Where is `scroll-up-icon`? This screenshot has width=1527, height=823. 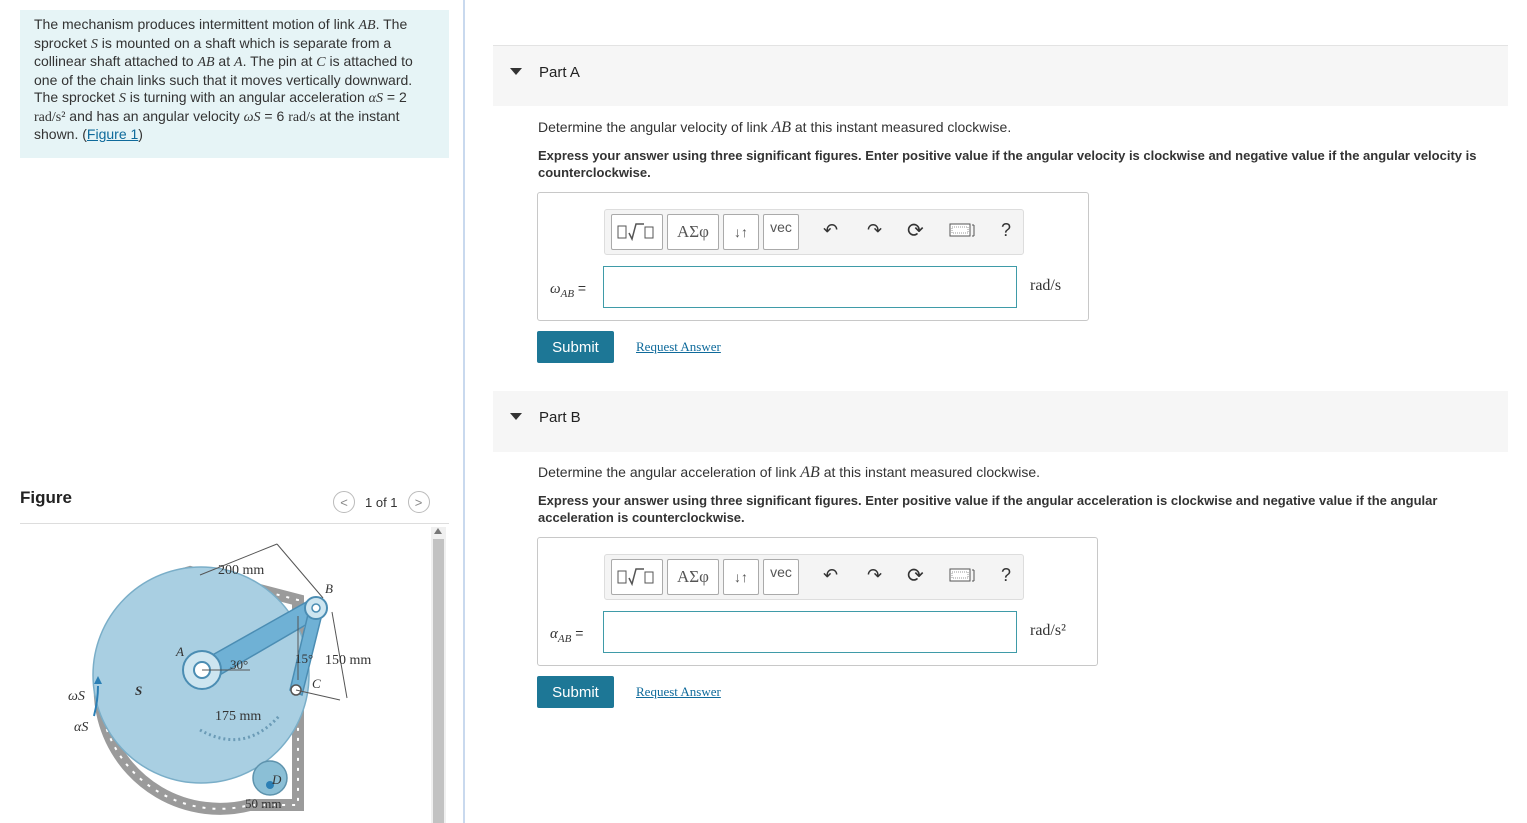
scroll-up-icon is located at coordinates (438, 531).